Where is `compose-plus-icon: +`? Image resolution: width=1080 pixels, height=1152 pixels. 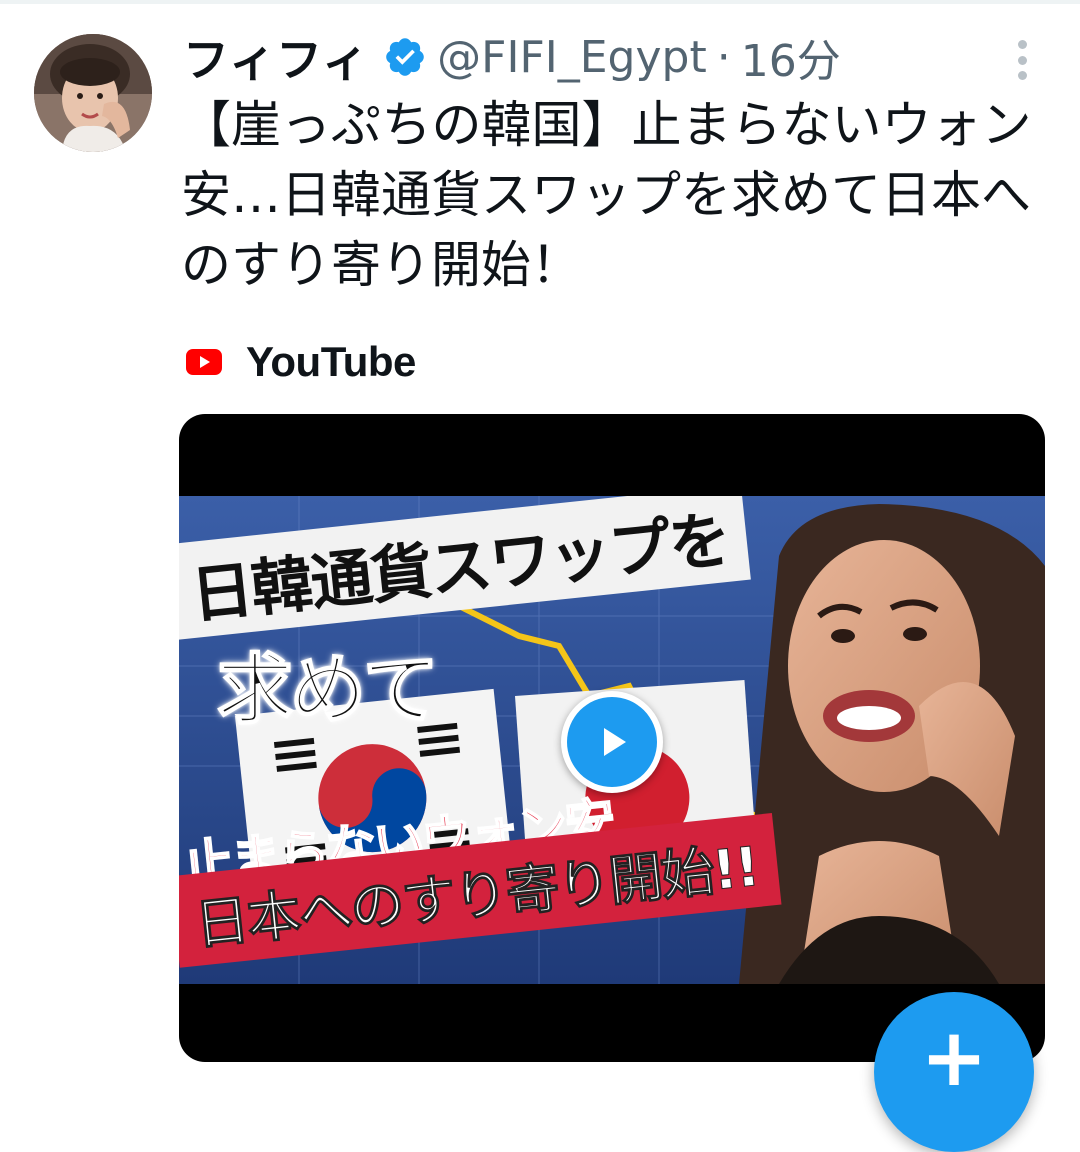 compose-plus-icon: + is located at coordinates (954, 1057).